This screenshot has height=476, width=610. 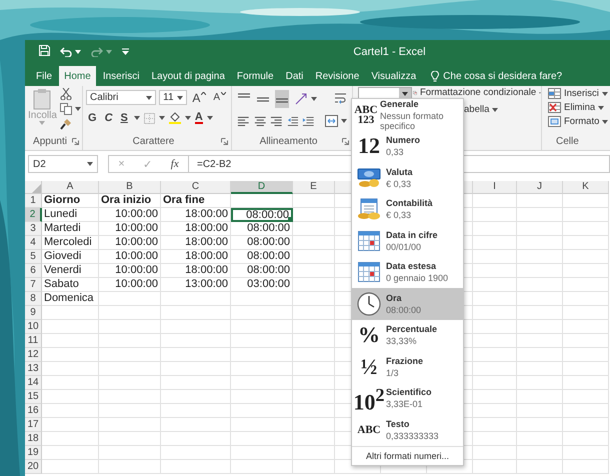 What do you see at coordinates (294, 76) in the screenshot?
I see `ribbon-tab: Dati` at bounding box center [294, 76].